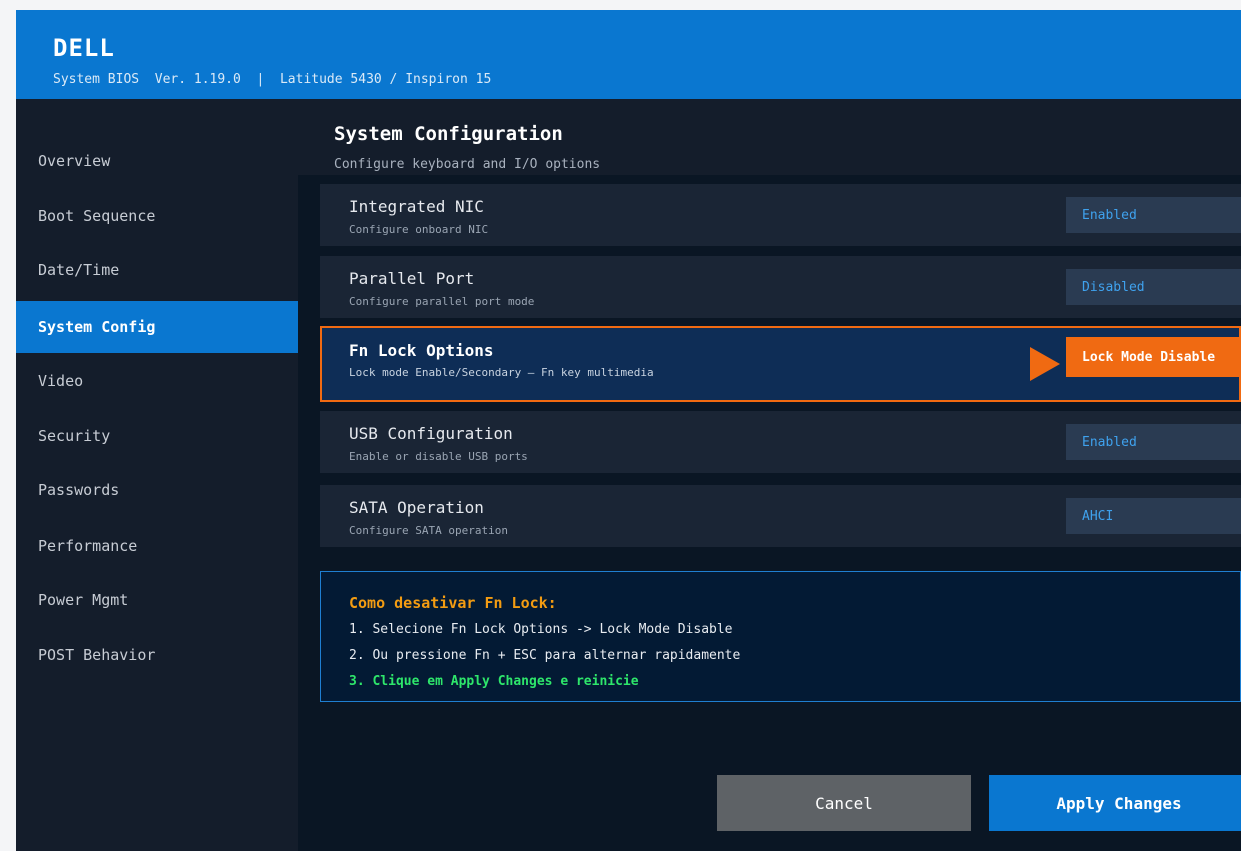  I want to click on sidebar-item-system-config: System Config, so click(157, 327).